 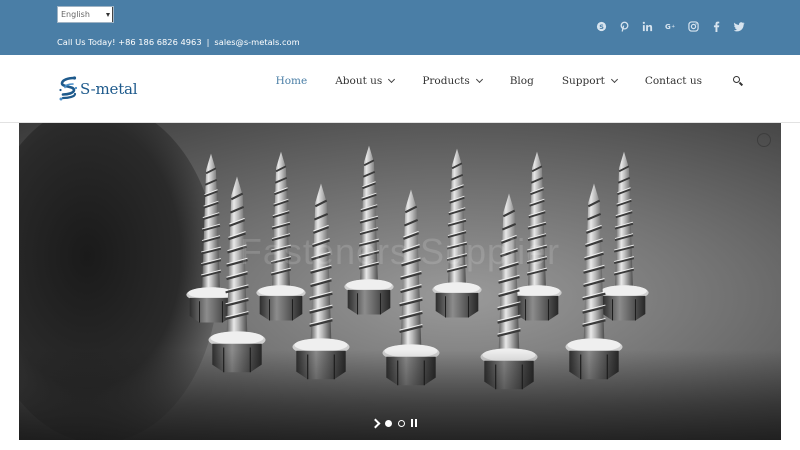 I want to click on nav-item-label: Home, so click(x=291, y=81).